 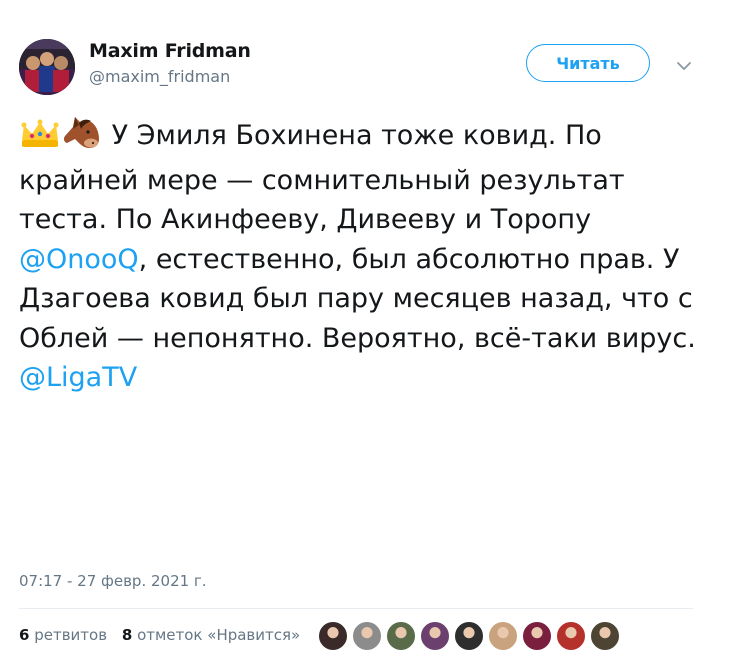 I want to click on mention-link-onooq: @OnooQ, so click(x=79, y=259).